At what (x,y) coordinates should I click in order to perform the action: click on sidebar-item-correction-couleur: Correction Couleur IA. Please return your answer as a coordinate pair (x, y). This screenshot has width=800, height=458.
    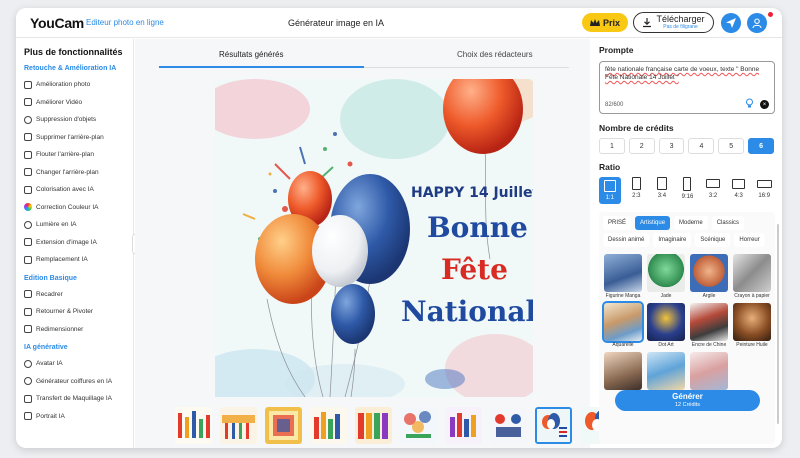
    Looking at the image, I should click on (78, 208).